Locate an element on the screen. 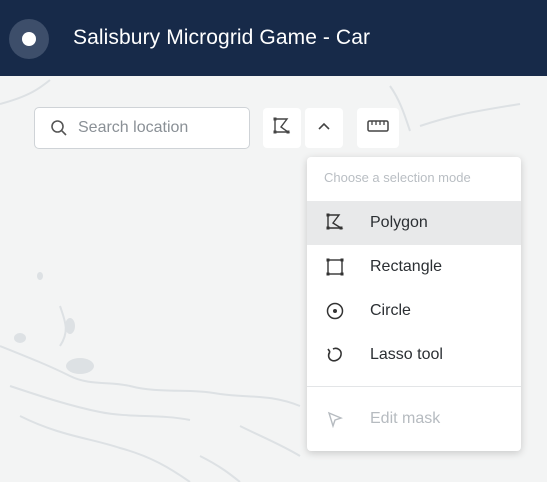 The height and width of the screenshot is (482, 547). menu-item-label: Lasso tool is located at coordinates (406, 354).